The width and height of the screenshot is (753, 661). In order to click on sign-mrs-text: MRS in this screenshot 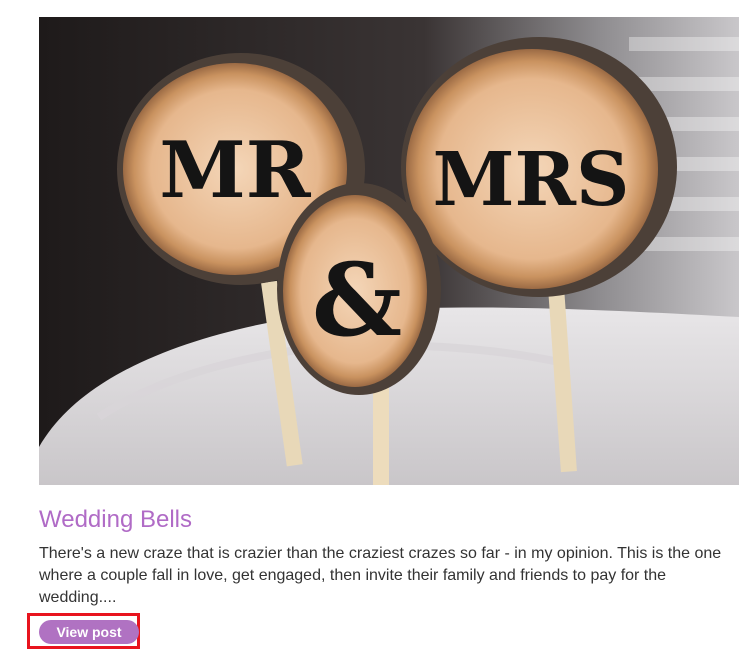, I will do `click(531, 180)`.